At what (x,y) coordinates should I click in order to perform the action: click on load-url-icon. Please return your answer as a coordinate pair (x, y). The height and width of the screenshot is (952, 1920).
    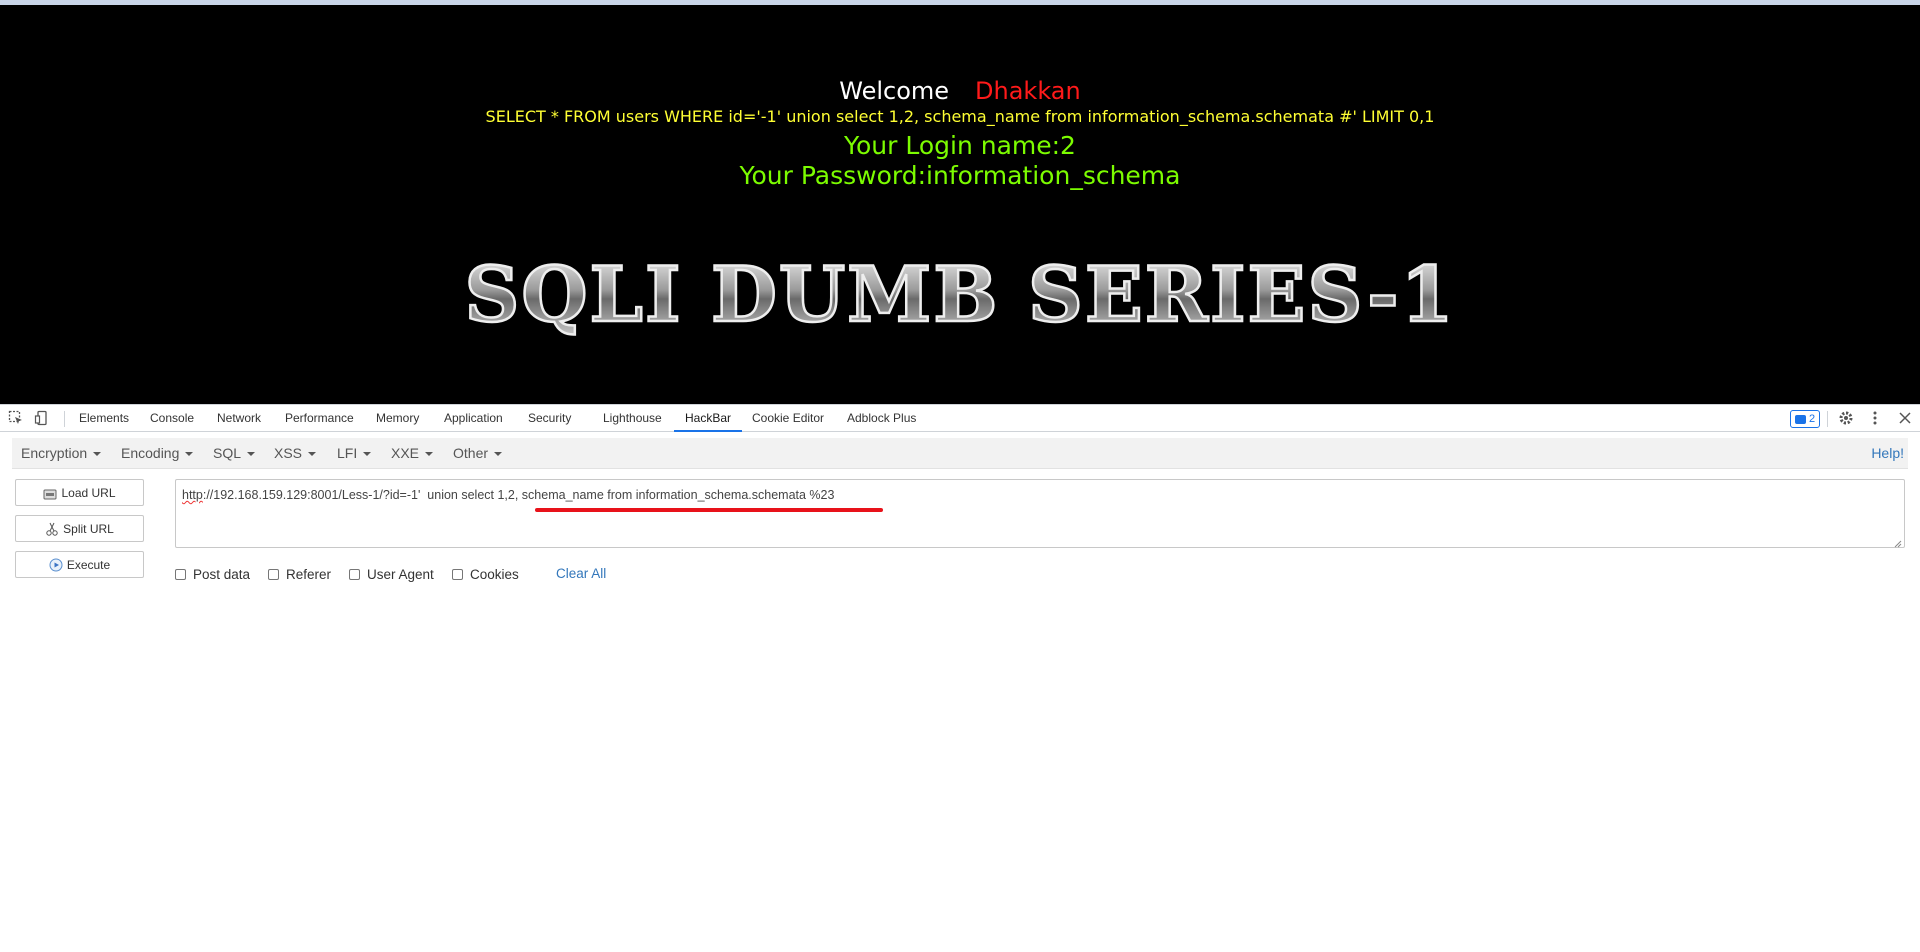
    Looking at the image, I should click on (50, 493).